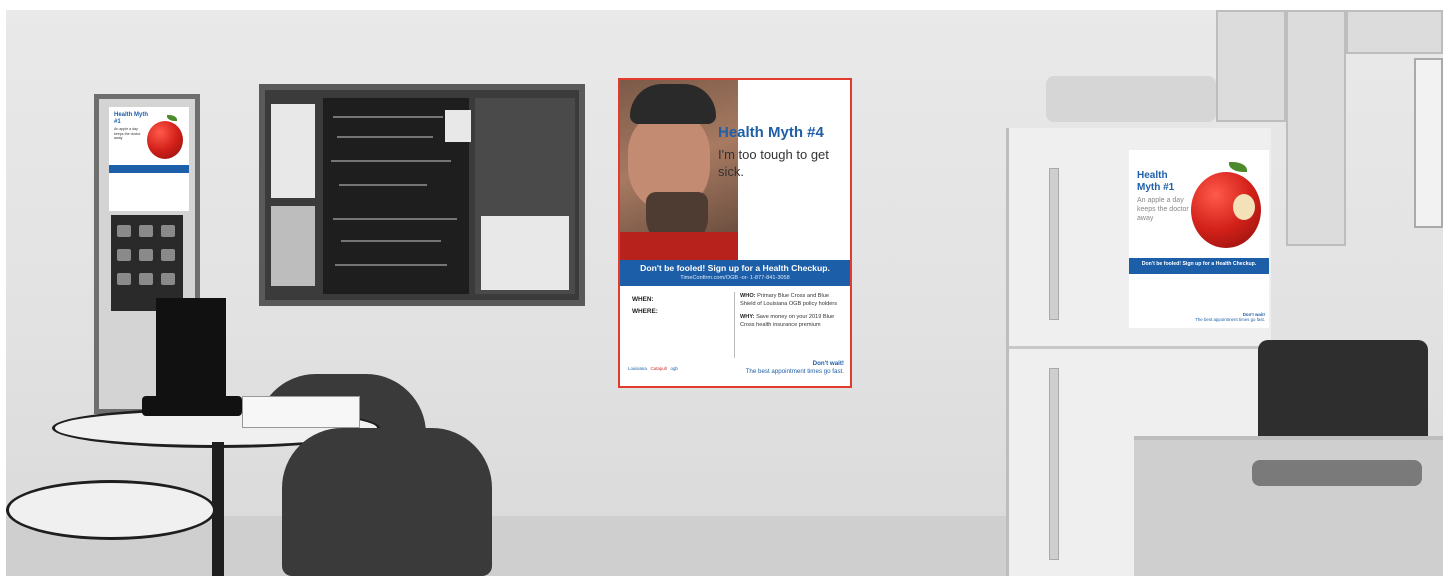  Describe the element at coordinates (1343, 395) in the screenshot. I see `toaster-oven` at that location.